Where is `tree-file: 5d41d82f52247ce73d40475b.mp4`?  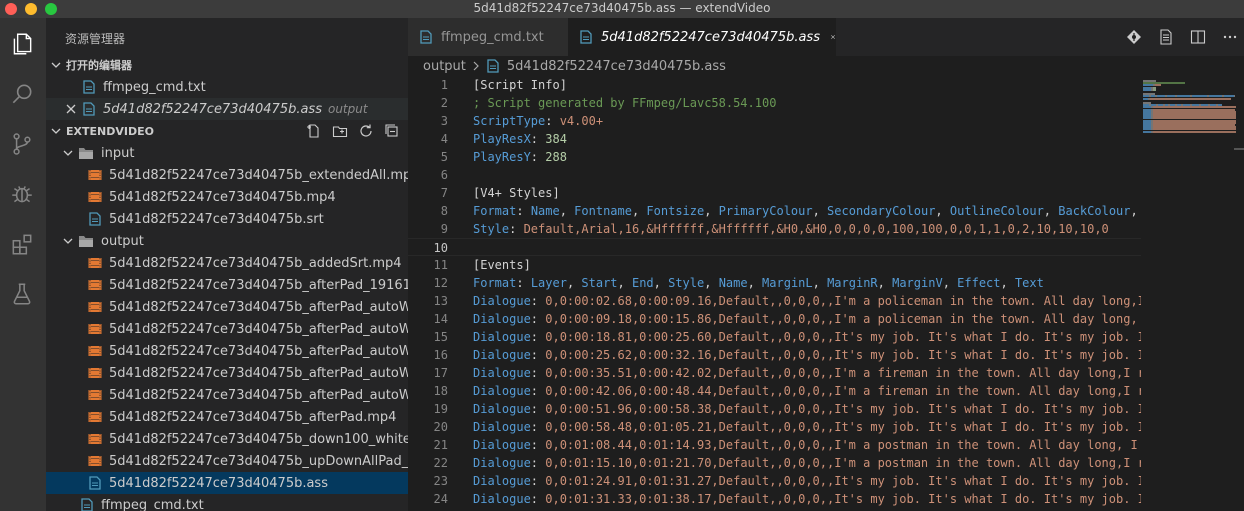
tree-file: 5d41d82f52247ce73d40475b.mp4 is located at coordinates (227, 197).